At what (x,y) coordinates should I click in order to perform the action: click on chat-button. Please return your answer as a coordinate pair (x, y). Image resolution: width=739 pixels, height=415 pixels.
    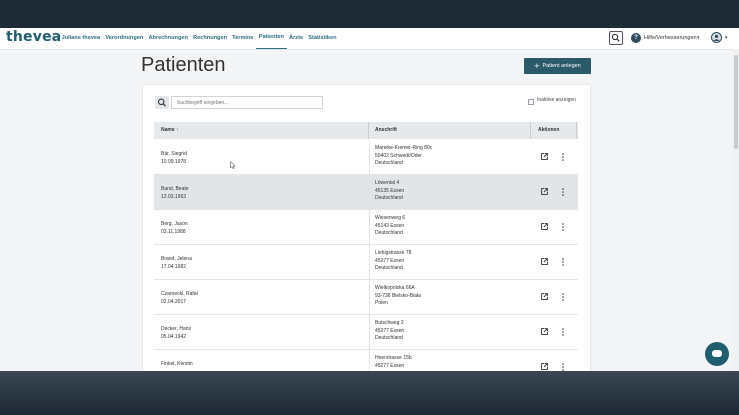
    Looking at the image, I should click on (717, 354).